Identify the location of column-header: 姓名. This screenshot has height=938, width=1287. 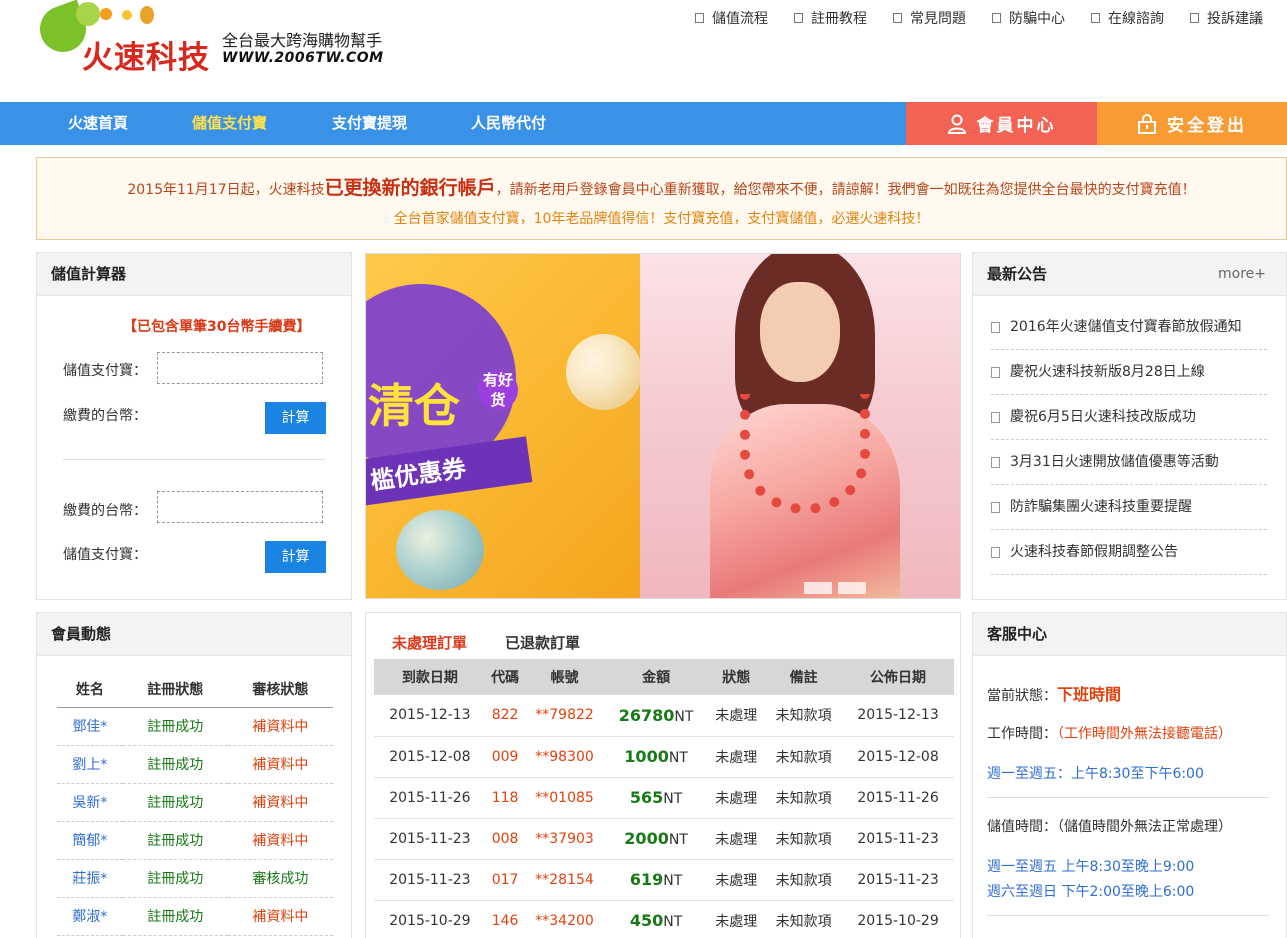
(90, 689).